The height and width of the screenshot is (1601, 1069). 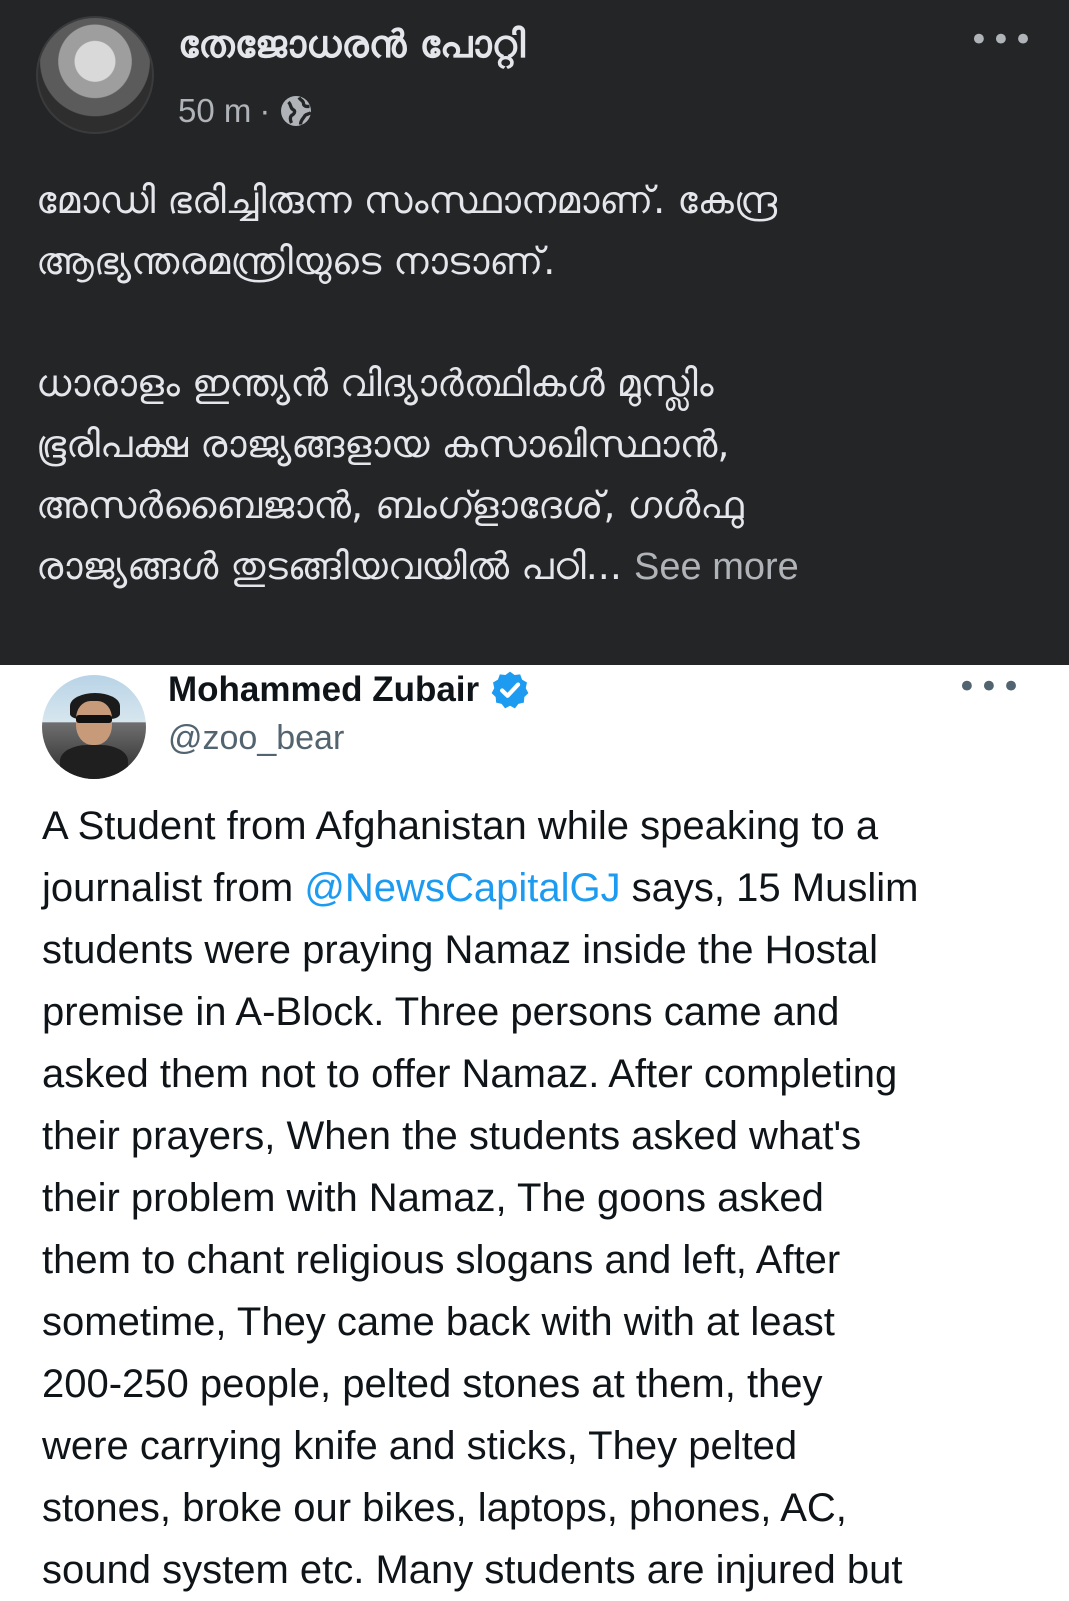 What do you see at coordinates (351, 44) in the screenshot?
I see `fb-author-name: തേജോധരൻ പോറ്റി` at bounding box center [351, 44].